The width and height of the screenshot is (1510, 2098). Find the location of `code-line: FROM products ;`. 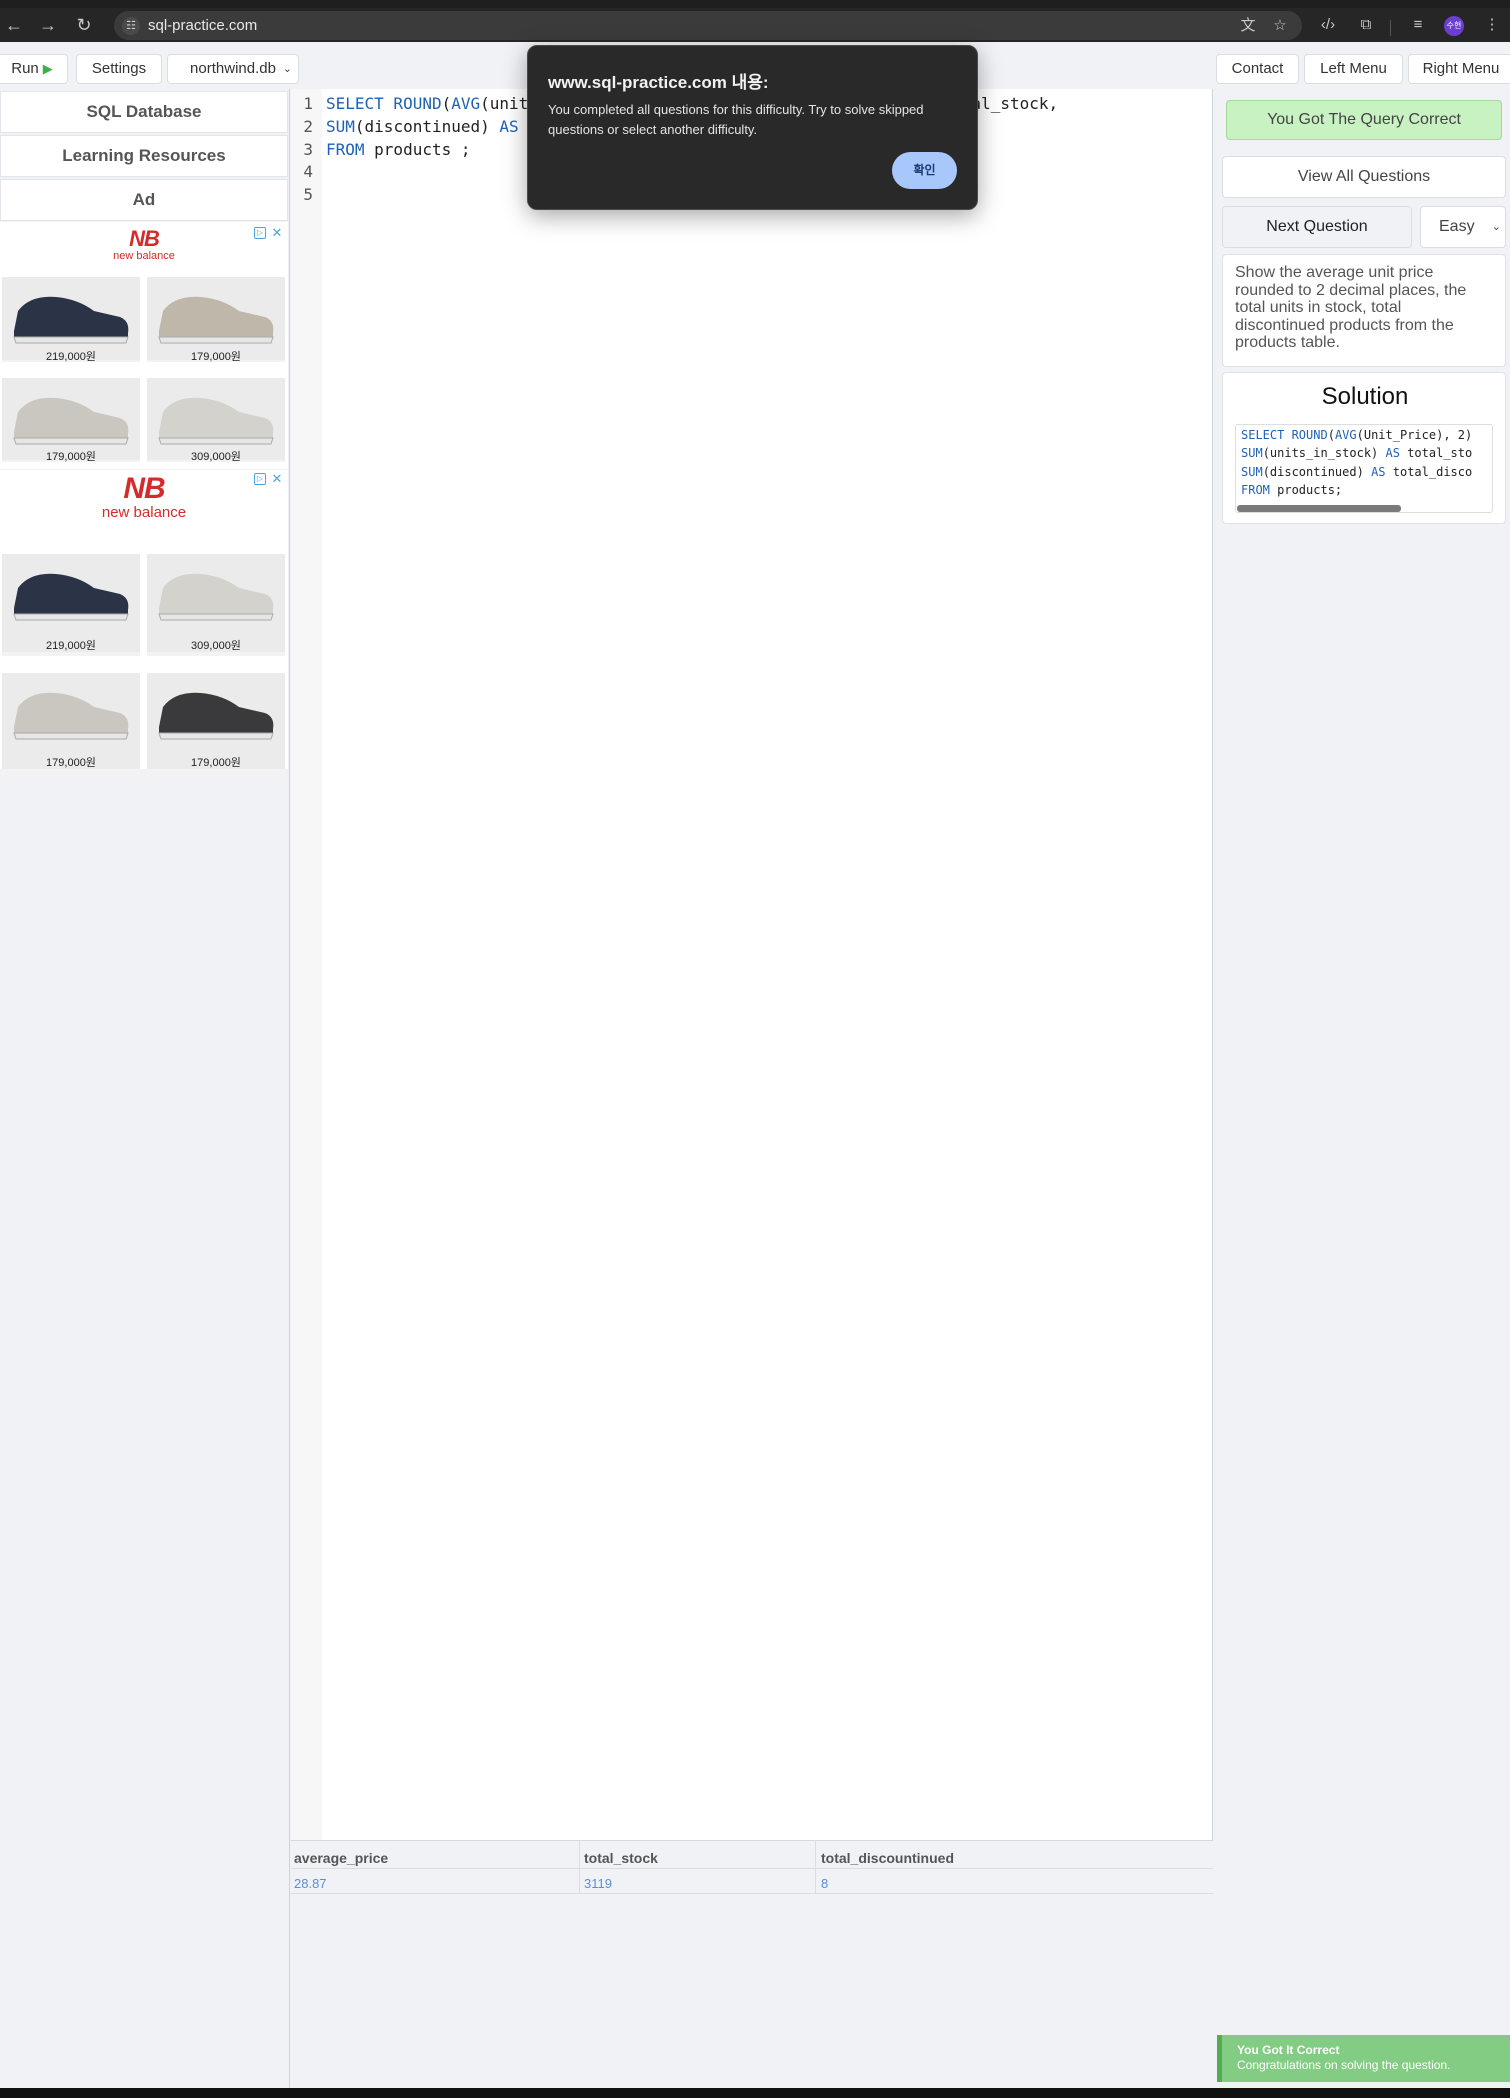

code-line: FROM products ; is located at coordinates (398, 149).